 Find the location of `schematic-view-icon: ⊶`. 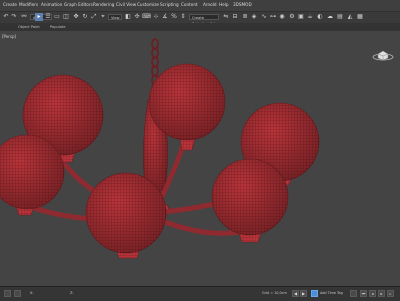

schematic-view-icon: ⊶ is located at coordinates (273, 17).